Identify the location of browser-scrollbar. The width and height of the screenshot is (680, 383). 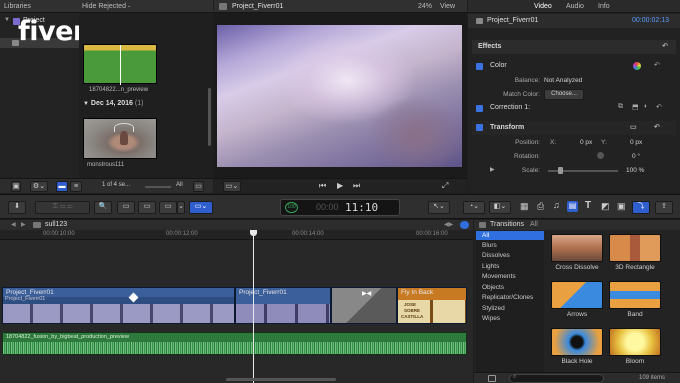
(209, 117).